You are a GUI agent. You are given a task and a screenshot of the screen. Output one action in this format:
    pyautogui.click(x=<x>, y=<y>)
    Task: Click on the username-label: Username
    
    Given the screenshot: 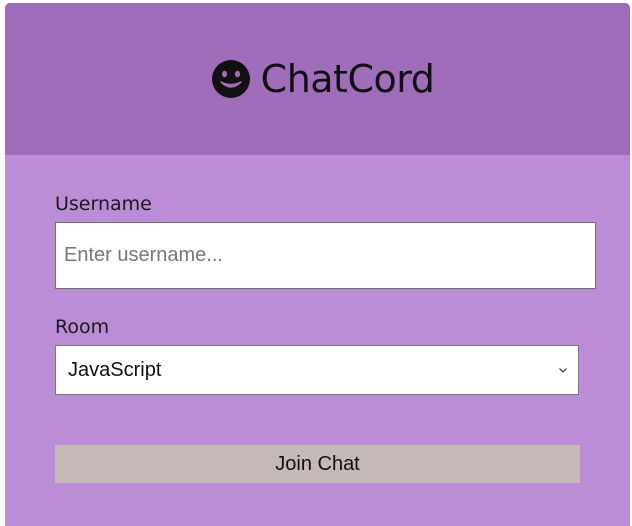 What is the action you would take?
    pyautogui.click(x=103, y=204)
    